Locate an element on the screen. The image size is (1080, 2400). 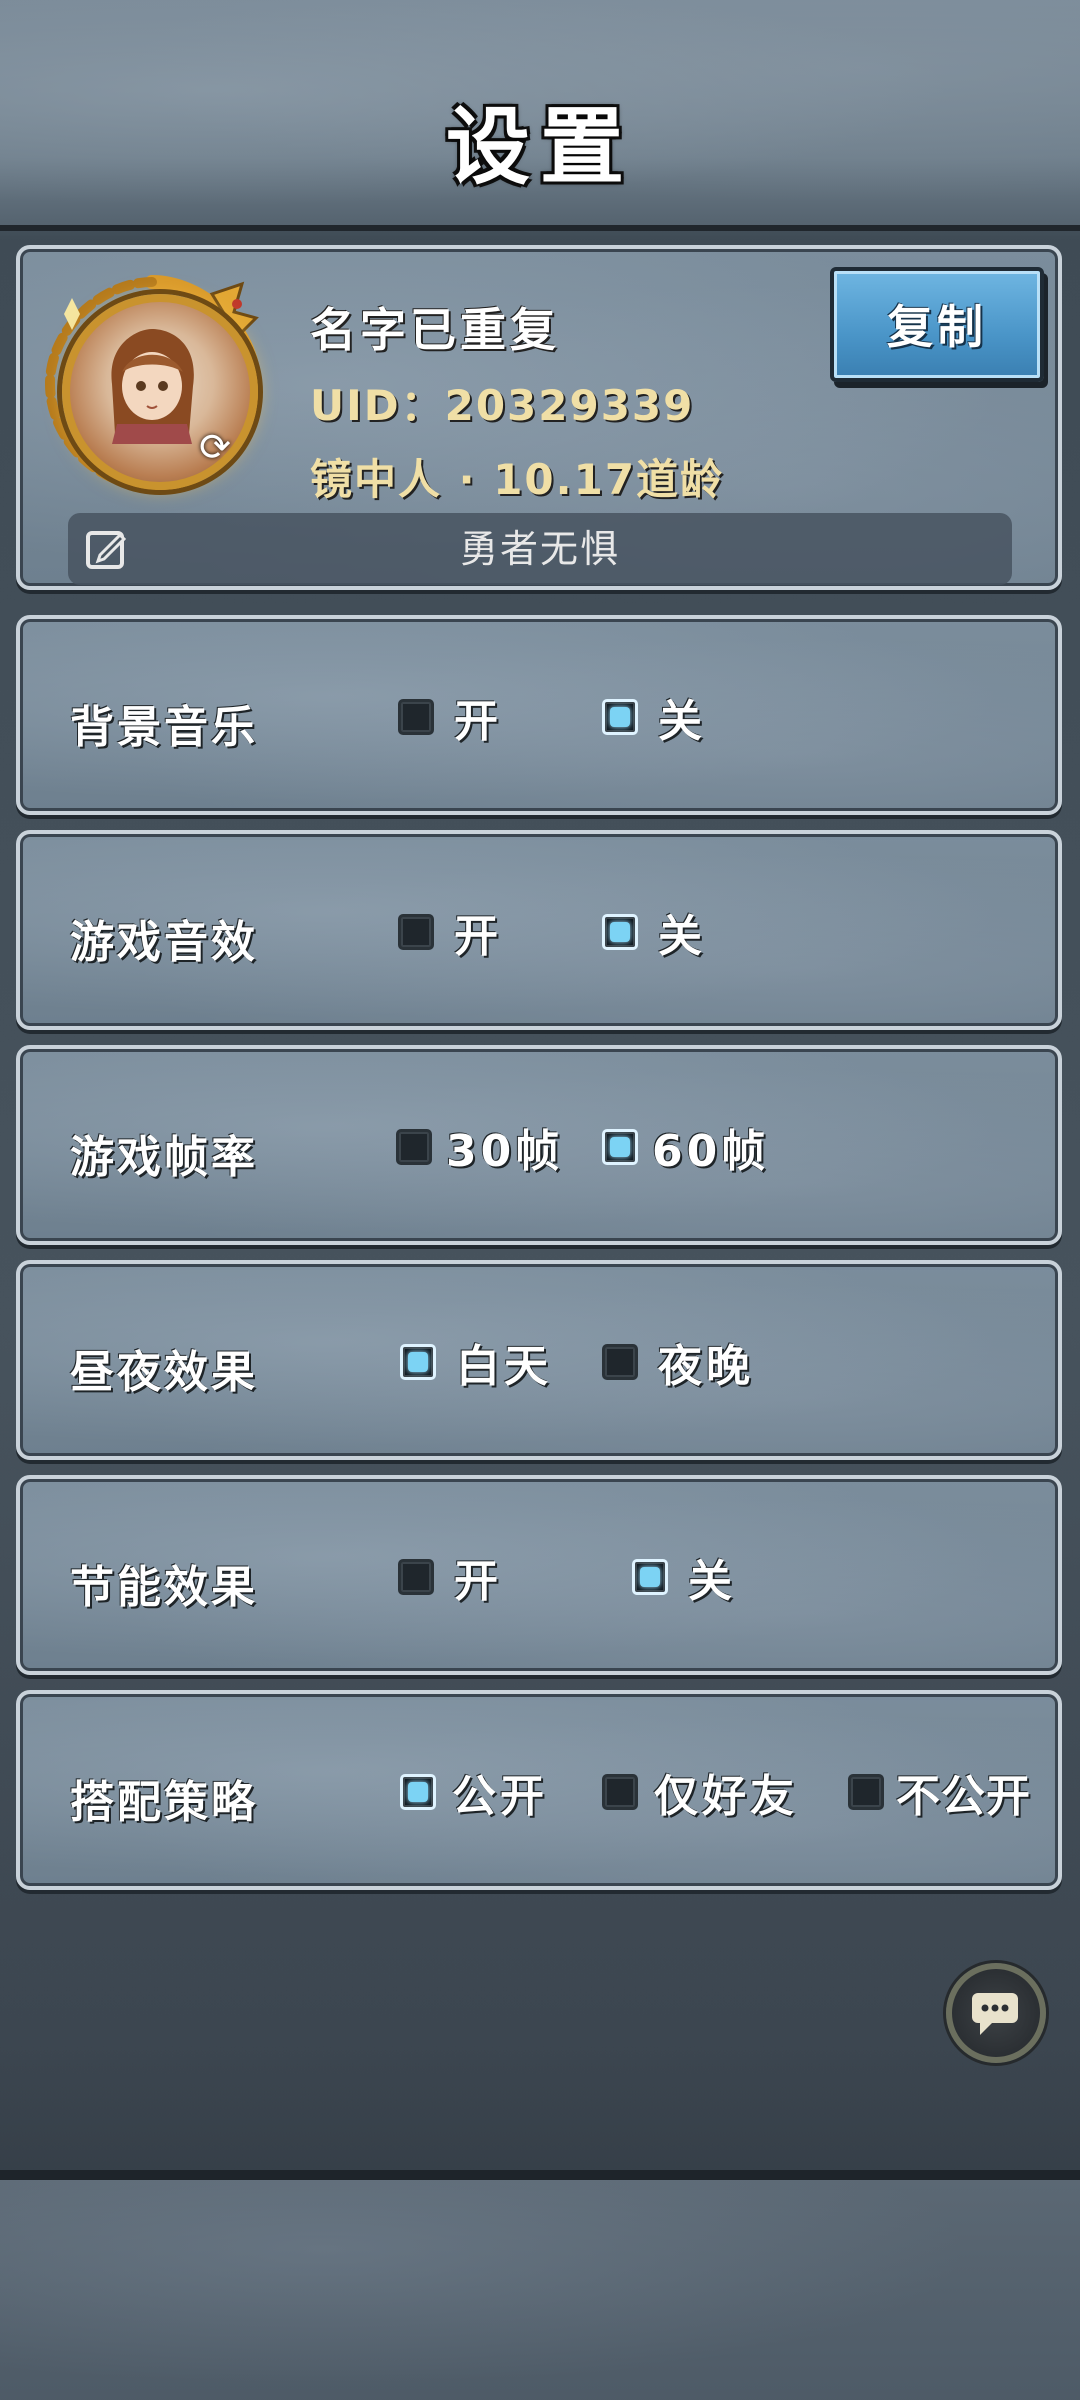
setting-row-framerate: 游戏帧率 30帧 60帧 is located at coordinates (539, 1145).